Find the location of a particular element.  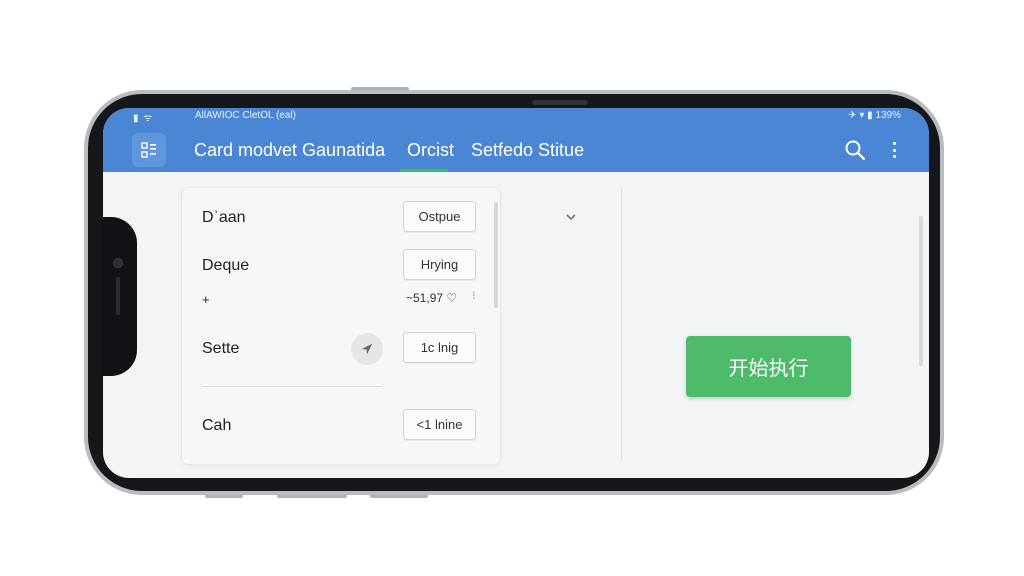

card-divider is located at coordinates (292, 386).